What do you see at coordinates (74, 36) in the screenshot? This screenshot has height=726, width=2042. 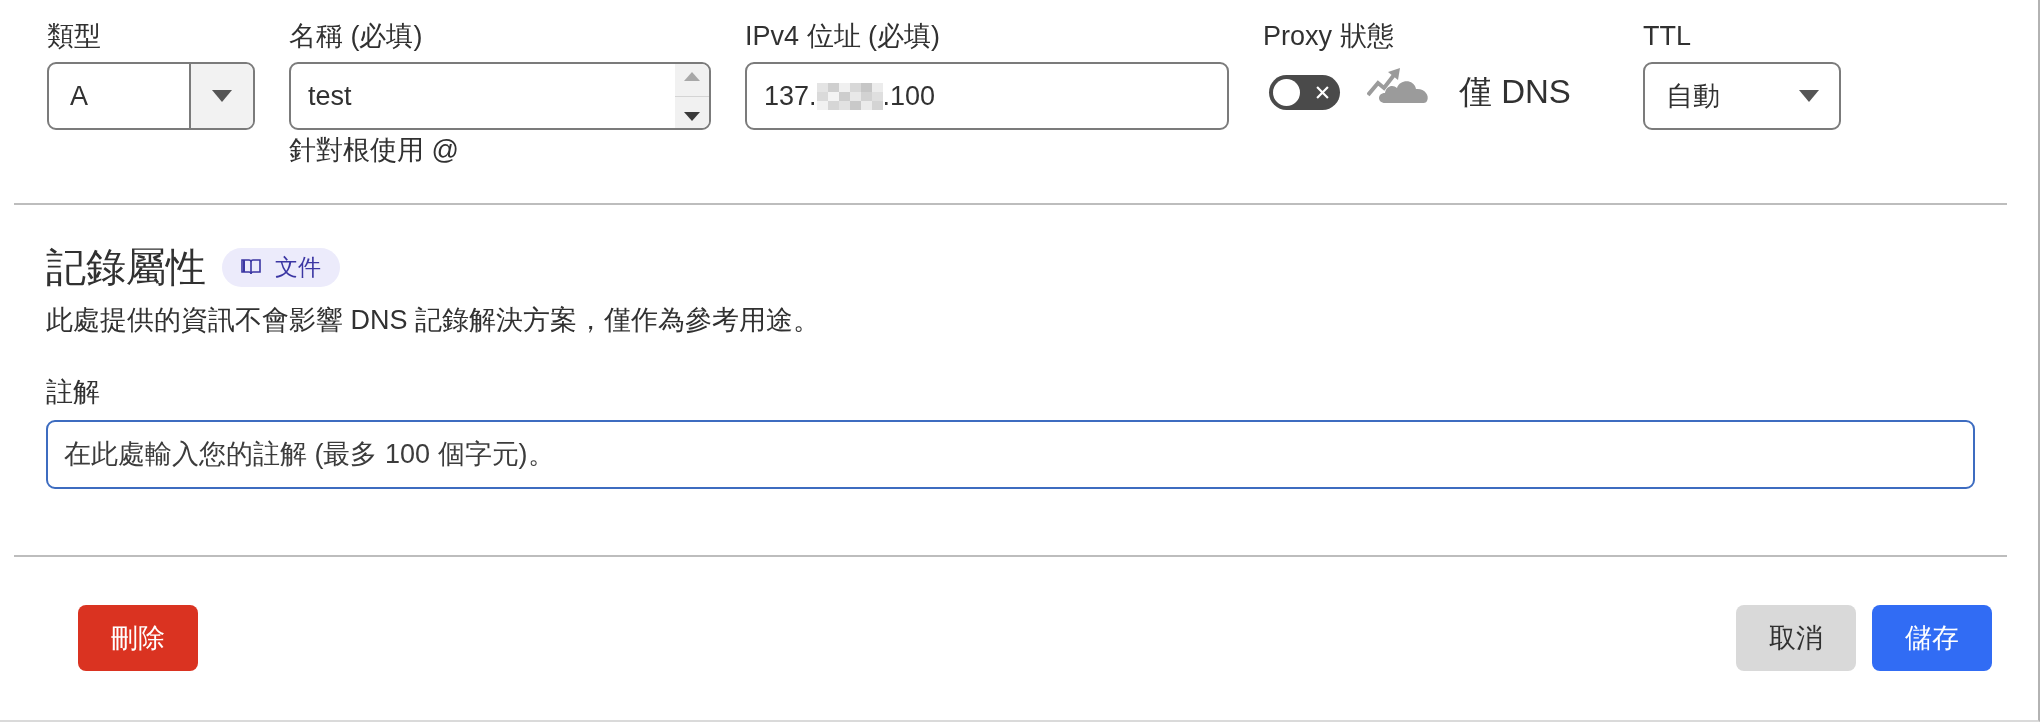 I see `field-label: 類型` at bounding box center [74, 36].